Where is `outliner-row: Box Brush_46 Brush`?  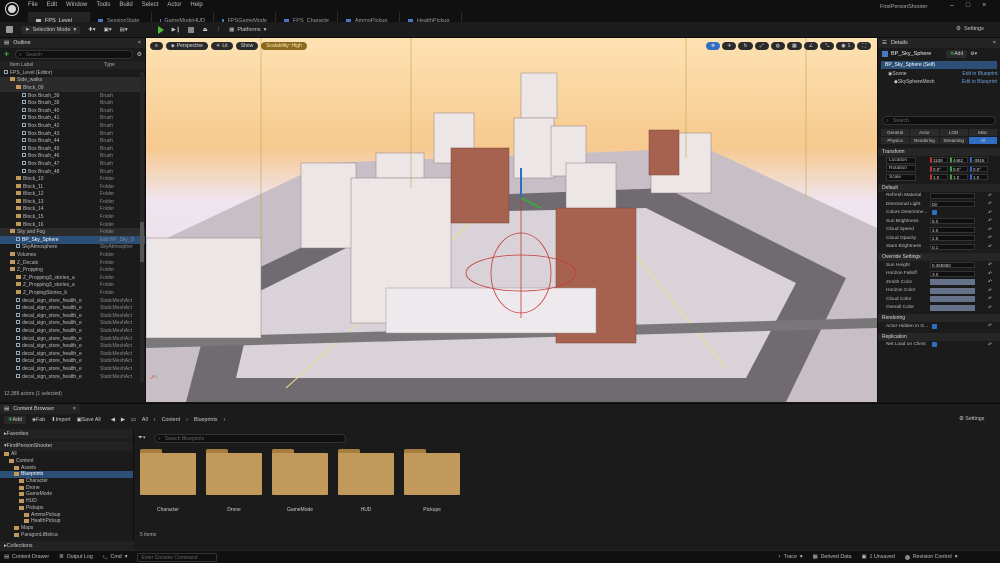
outliner-row: Box Brush_46 Brush is located at coordinates (72, 157).